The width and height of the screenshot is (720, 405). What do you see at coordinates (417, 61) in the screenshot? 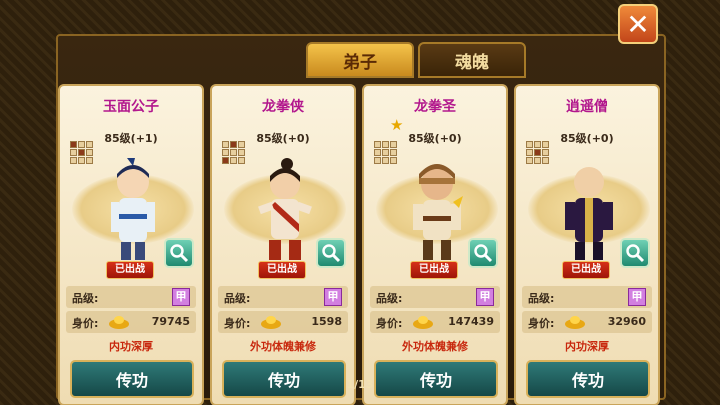
I see `tab-bar: 弟子 魂魄` at bounding box center [417, 61].